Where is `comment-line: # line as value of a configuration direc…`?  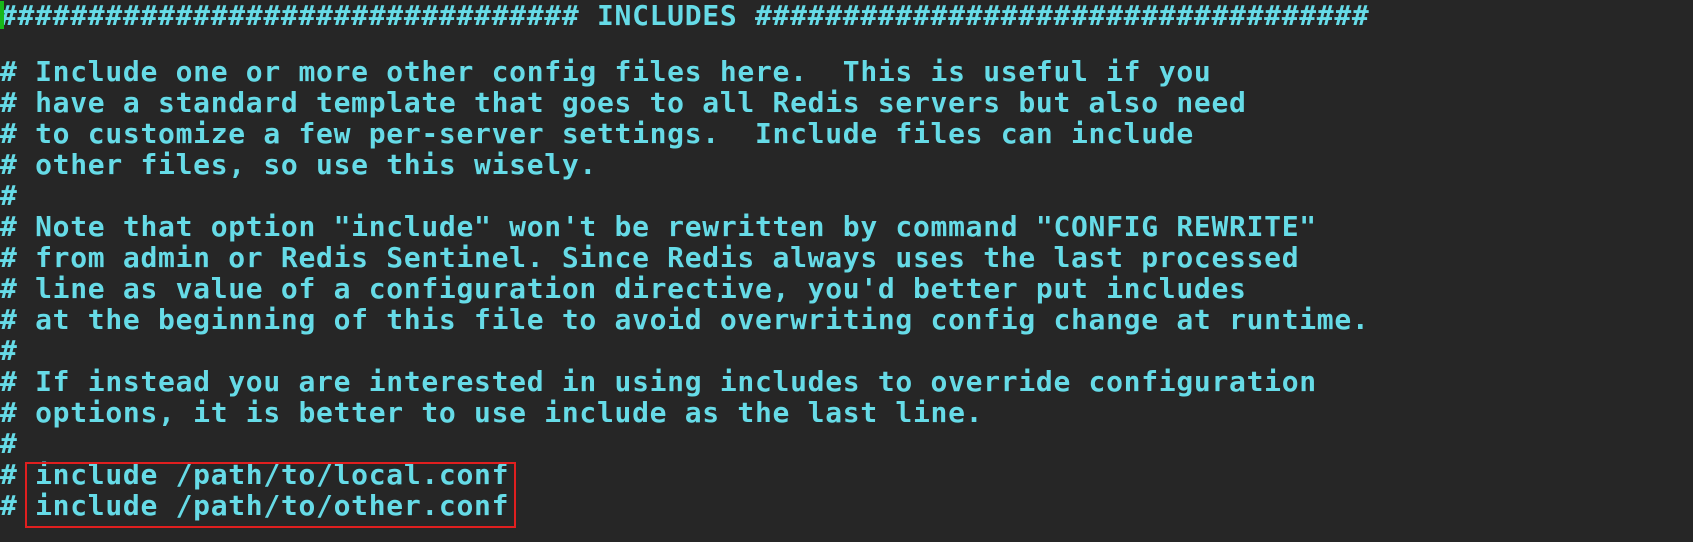 comment-line: # line as value of a configuration direc… is located at coordinates (623, 288).